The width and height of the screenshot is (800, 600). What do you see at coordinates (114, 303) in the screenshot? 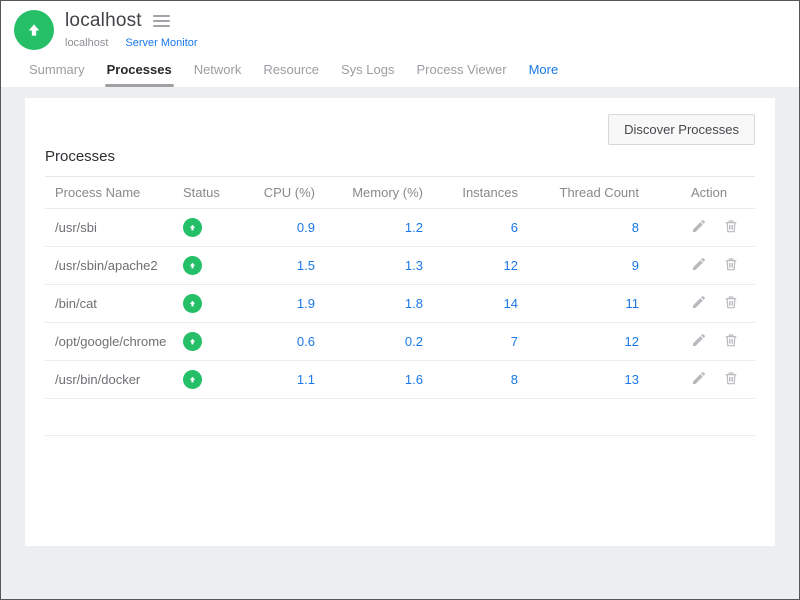
I see `process-name: /bin/cat` at bounding box center [114, 303].